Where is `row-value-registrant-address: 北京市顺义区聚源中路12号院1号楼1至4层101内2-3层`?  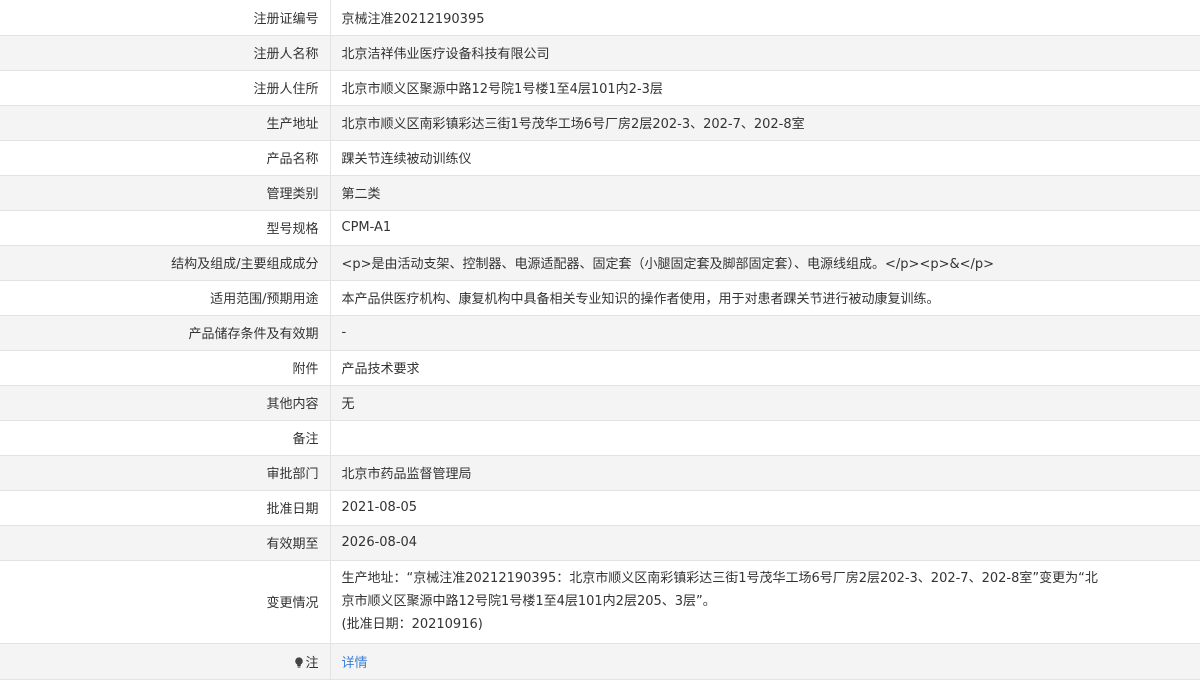
row-value-registrant-address: 北京市顺义区聚源中路12号院1号楼1至4层101内2-3层 is located at coordinates (765, 88).